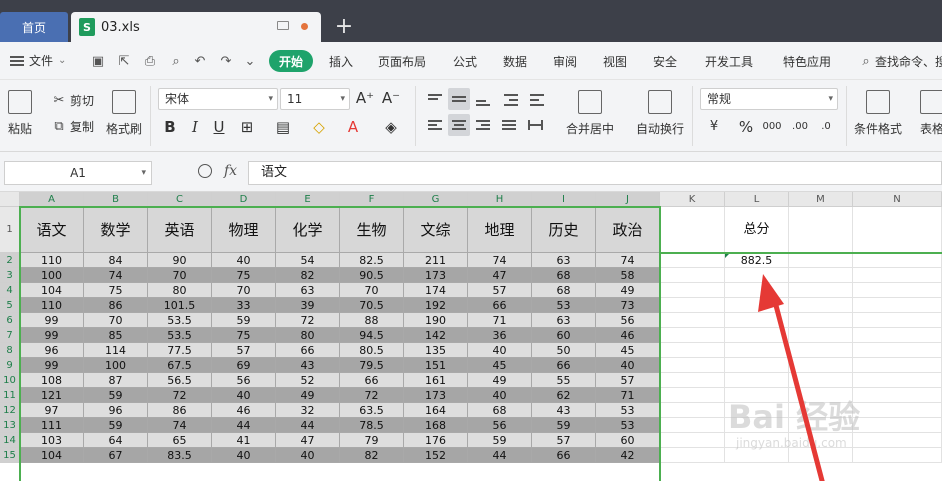  I want to click on table-cell: 75, so click(244, 275).